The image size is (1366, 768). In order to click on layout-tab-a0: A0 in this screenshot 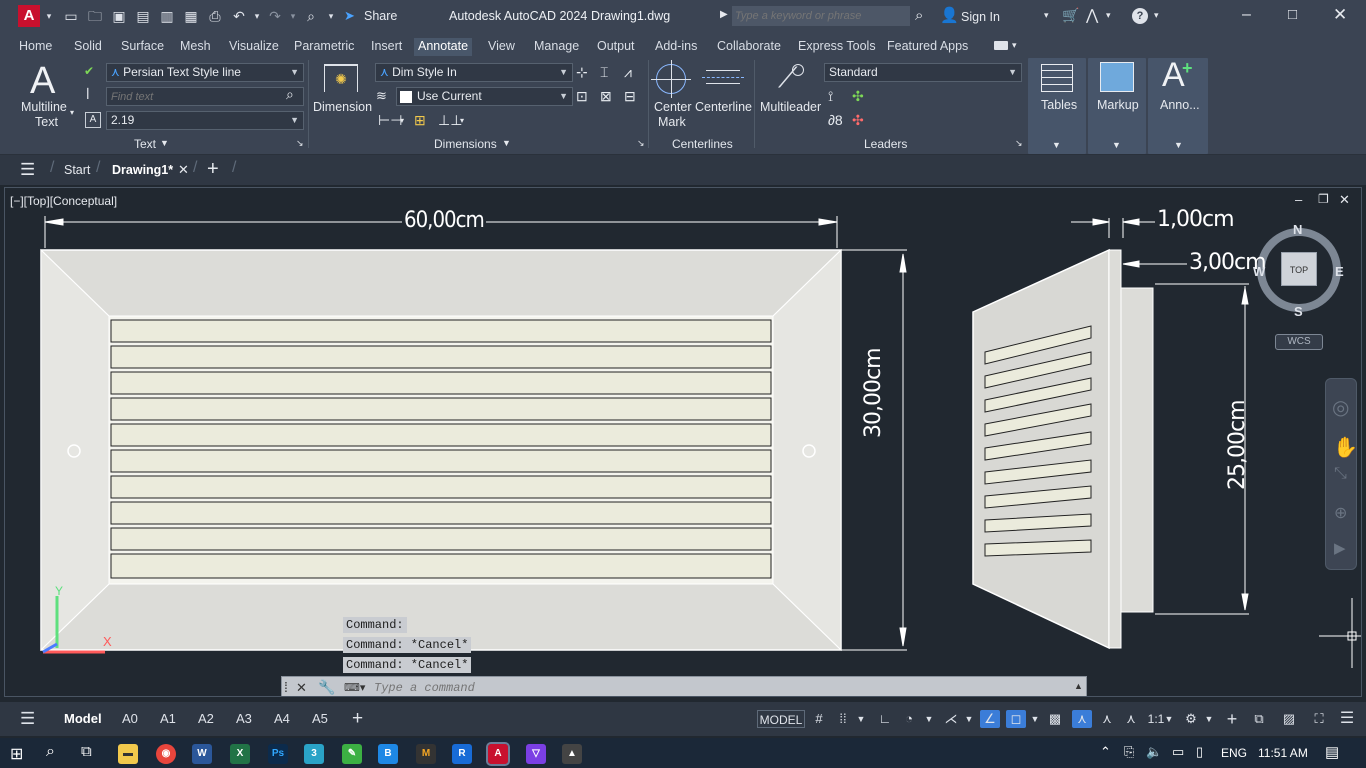, I will do `click(130, 719)`.